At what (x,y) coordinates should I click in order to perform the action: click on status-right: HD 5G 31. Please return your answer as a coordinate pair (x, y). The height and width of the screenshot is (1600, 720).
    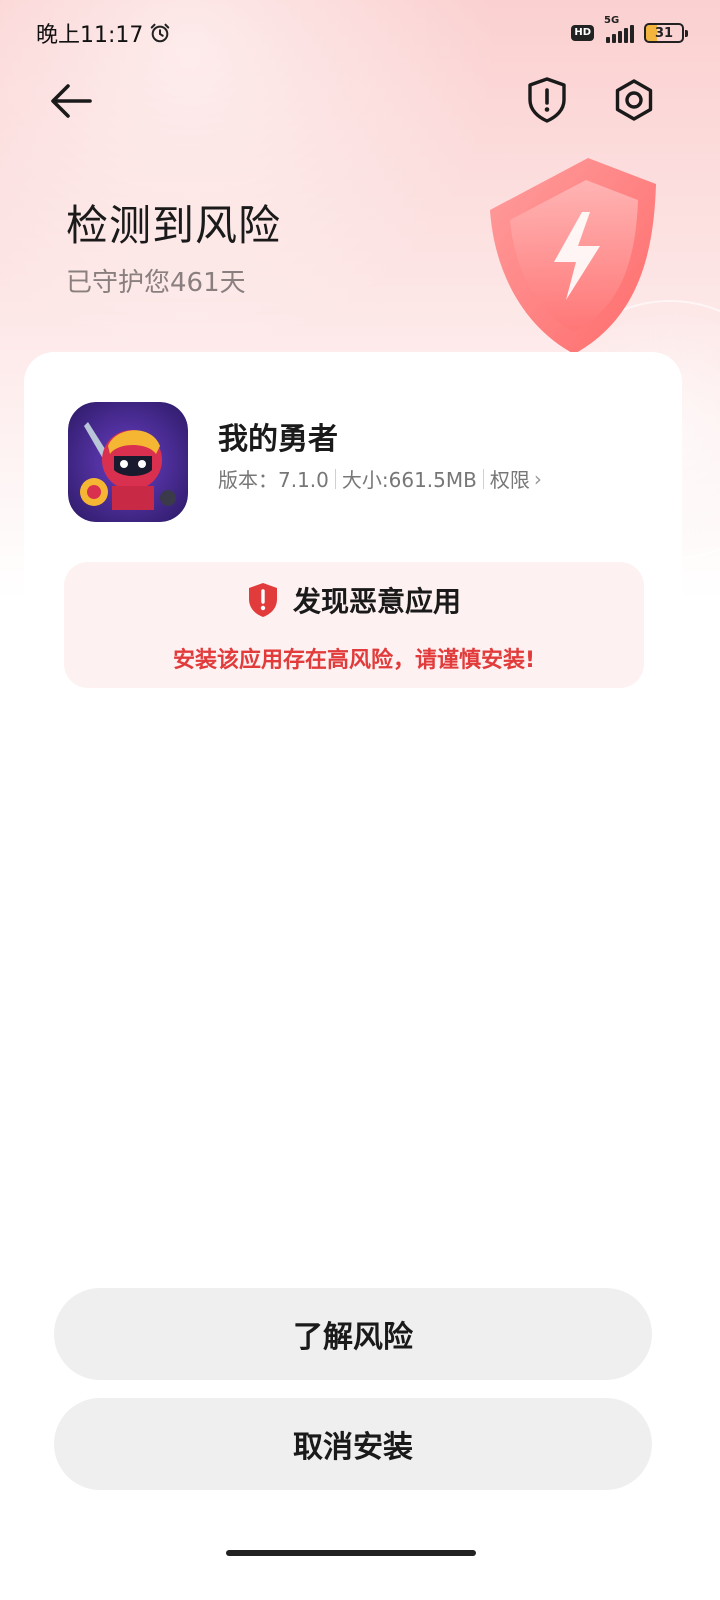
    Looking at the image, I should click on (629, 29).